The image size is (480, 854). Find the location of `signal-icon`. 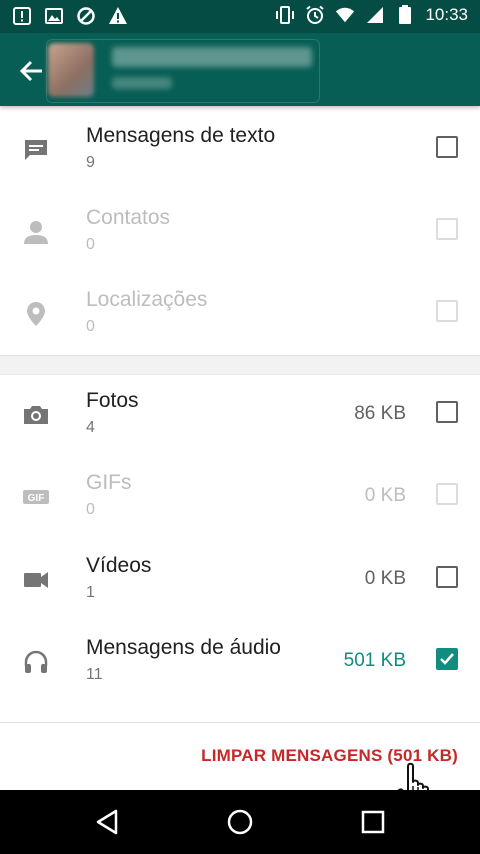

signal-icon is located at coordinates (375, 15).